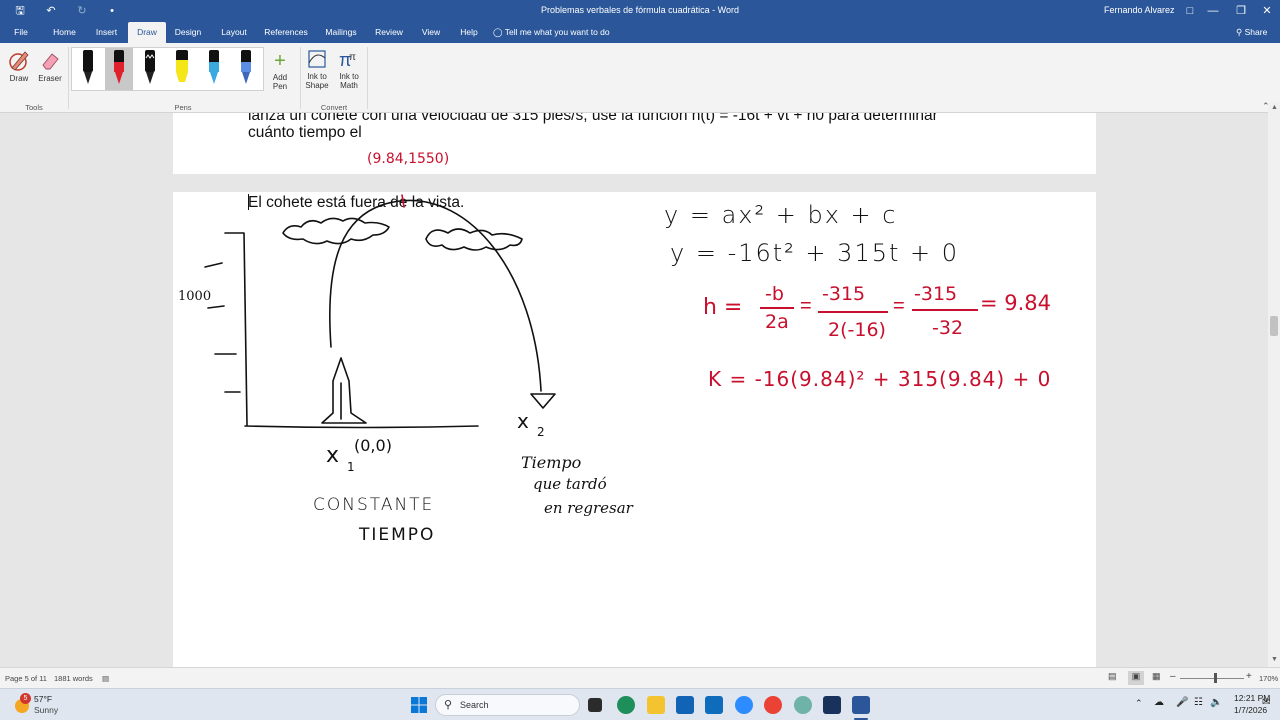 Image resolution: width=1280 pixels, height=720 pixels. I want to click on read-mode-icon: ▤, so click(1112, 676).